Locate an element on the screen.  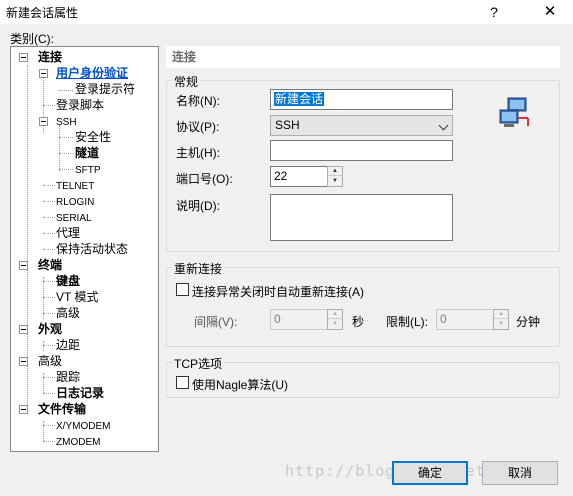
protocol-label: 协议(P): is located at coordinates (198, 127).